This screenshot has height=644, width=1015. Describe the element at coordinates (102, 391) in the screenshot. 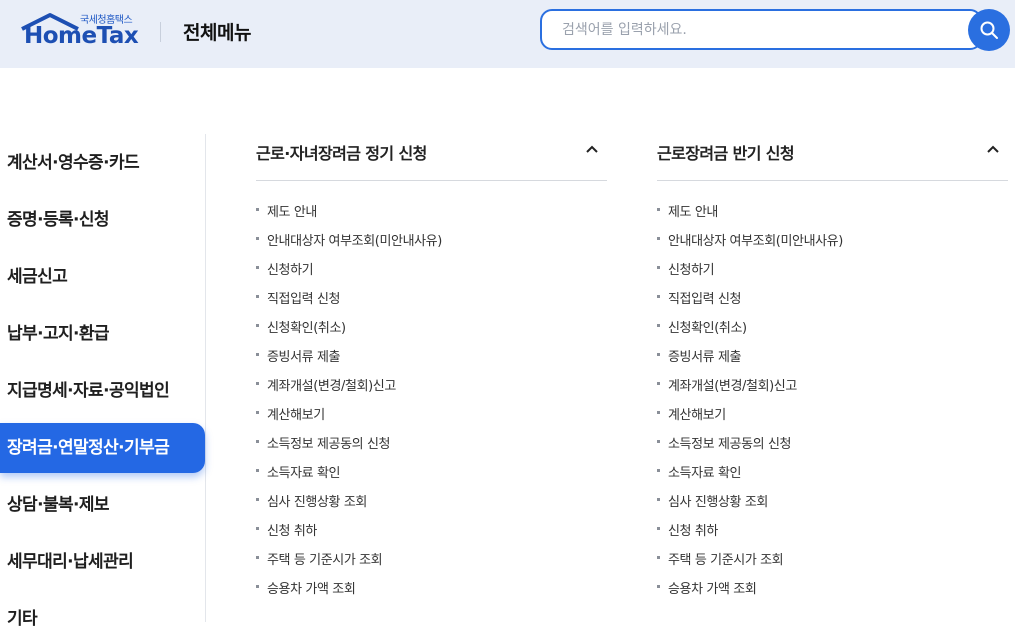

I see `sidebar-item-statements: 지급명세·자료·공익법인` at that location.